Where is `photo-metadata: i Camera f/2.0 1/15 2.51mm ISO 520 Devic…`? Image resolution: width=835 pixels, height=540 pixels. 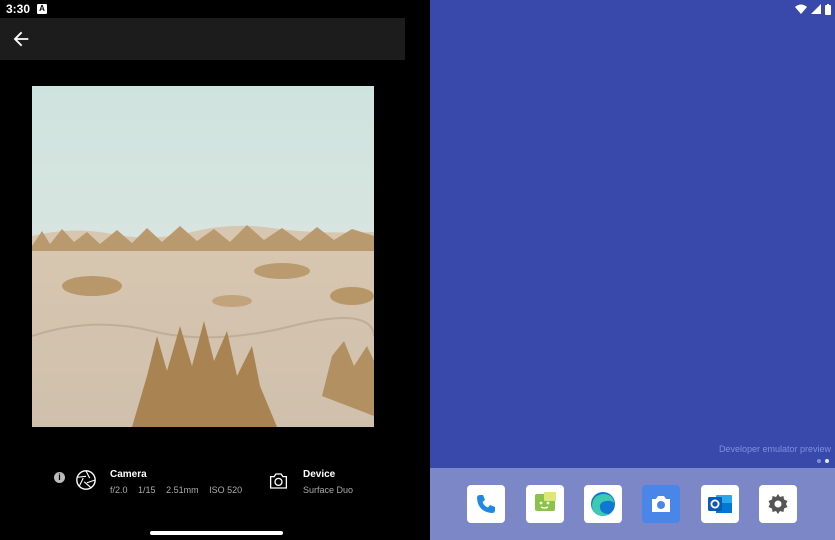 photo-metadata: i Camera f/2.0 1/15 2.51mm ISO 520 Devic… is located at coordinates (215, 482).